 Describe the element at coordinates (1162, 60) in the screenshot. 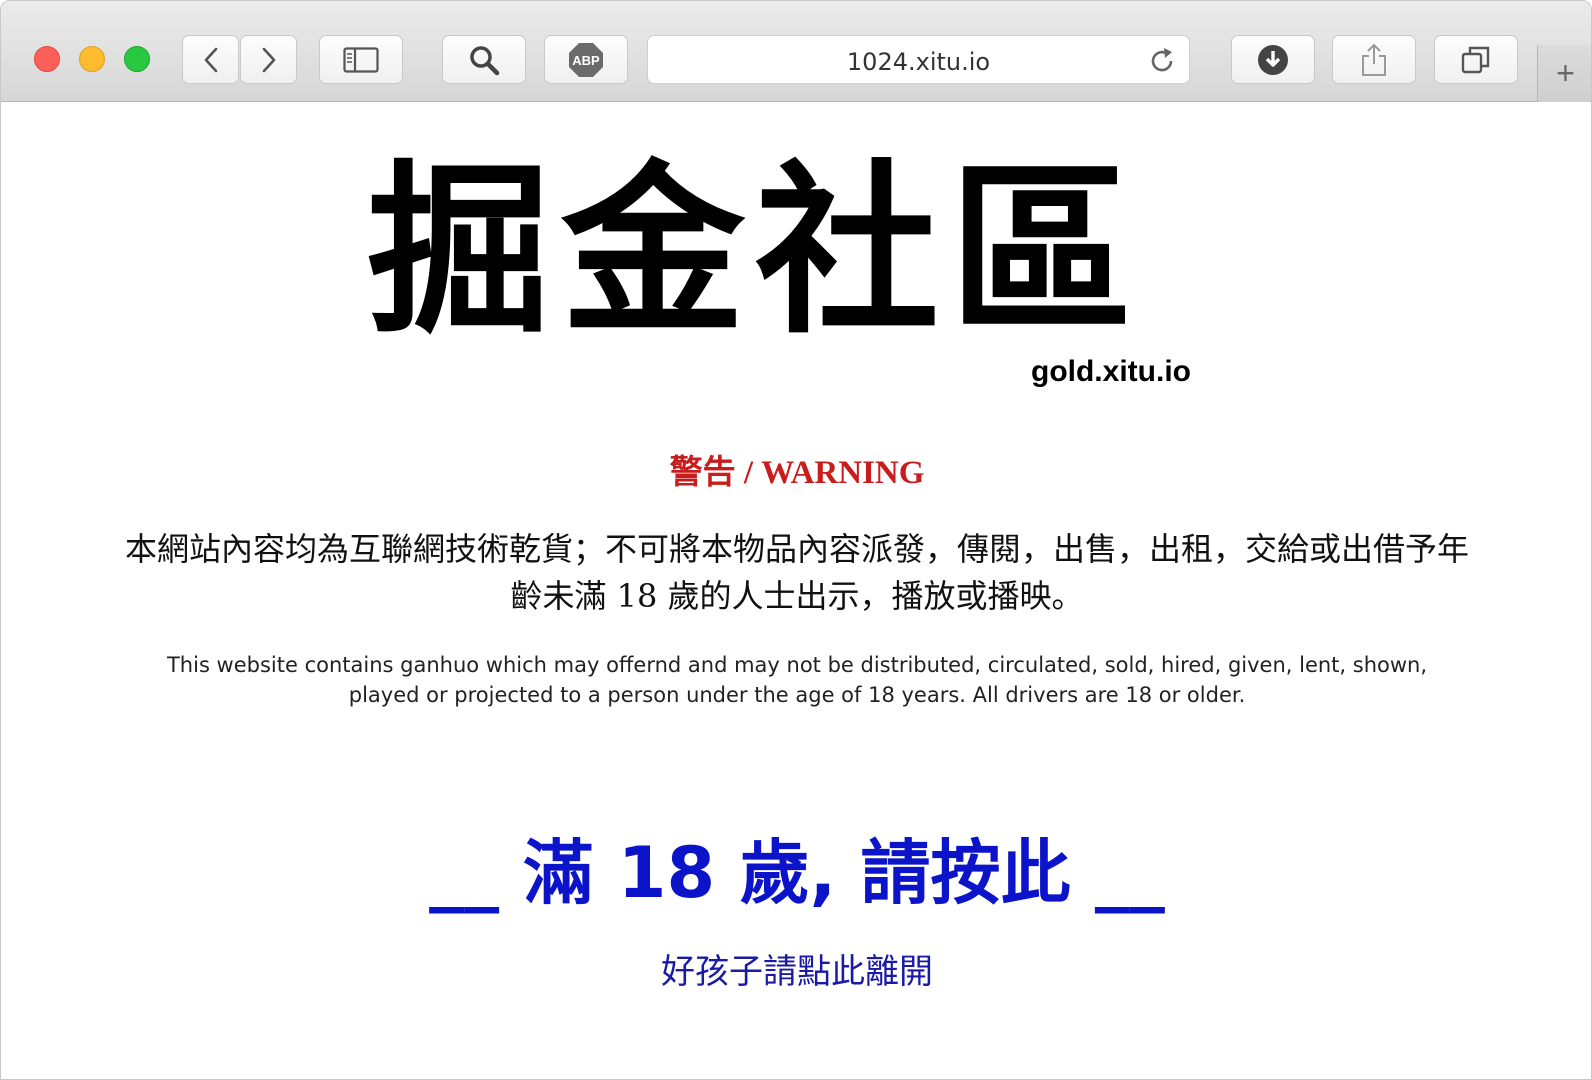

I see `reload-icon` at that location.